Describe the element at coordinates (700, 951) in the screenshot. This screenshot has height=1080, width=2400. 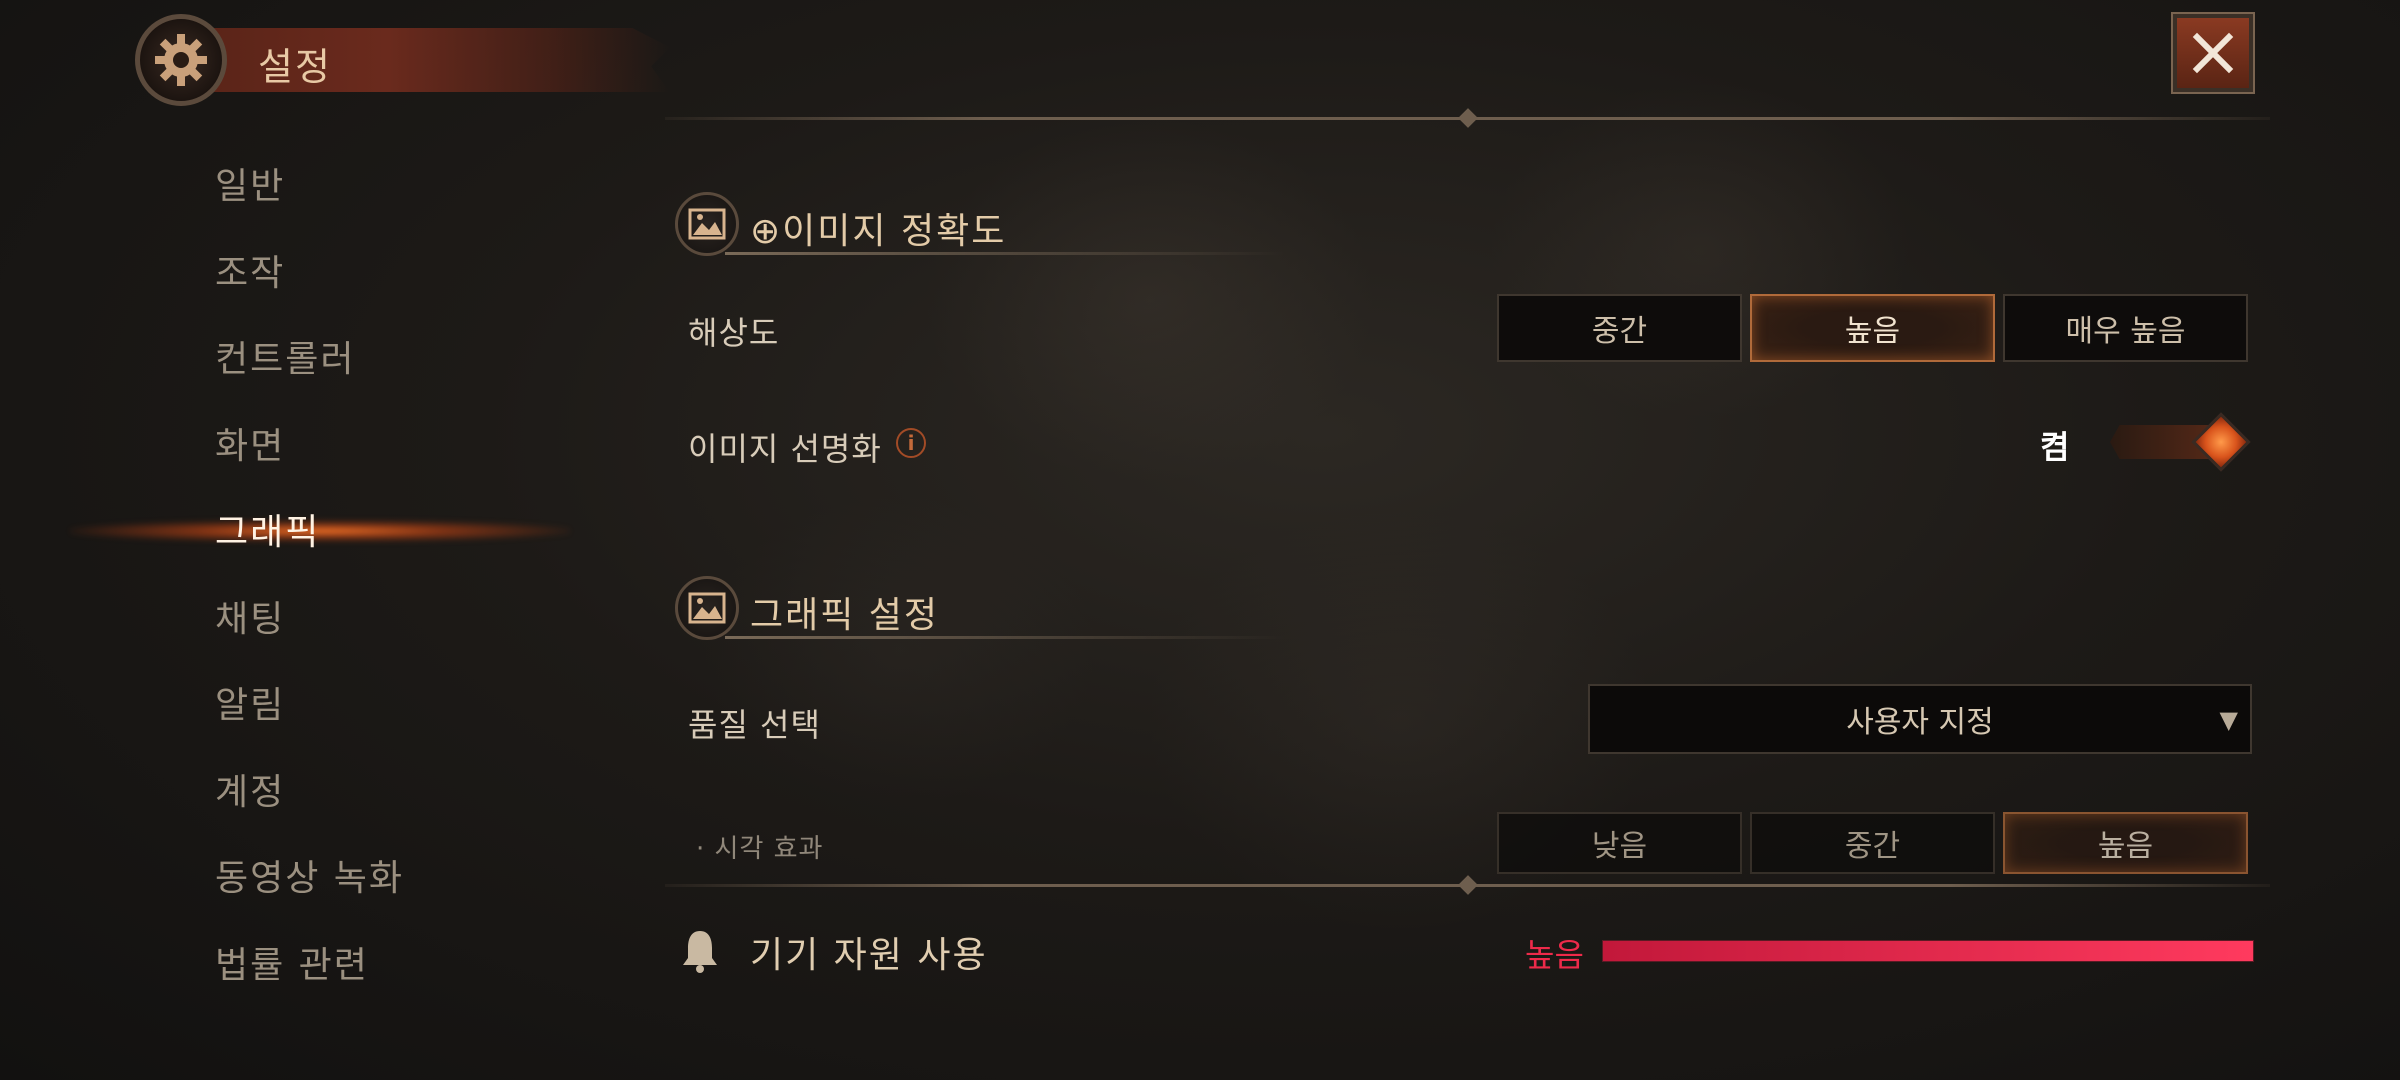
I see `bell-icon` at that location.